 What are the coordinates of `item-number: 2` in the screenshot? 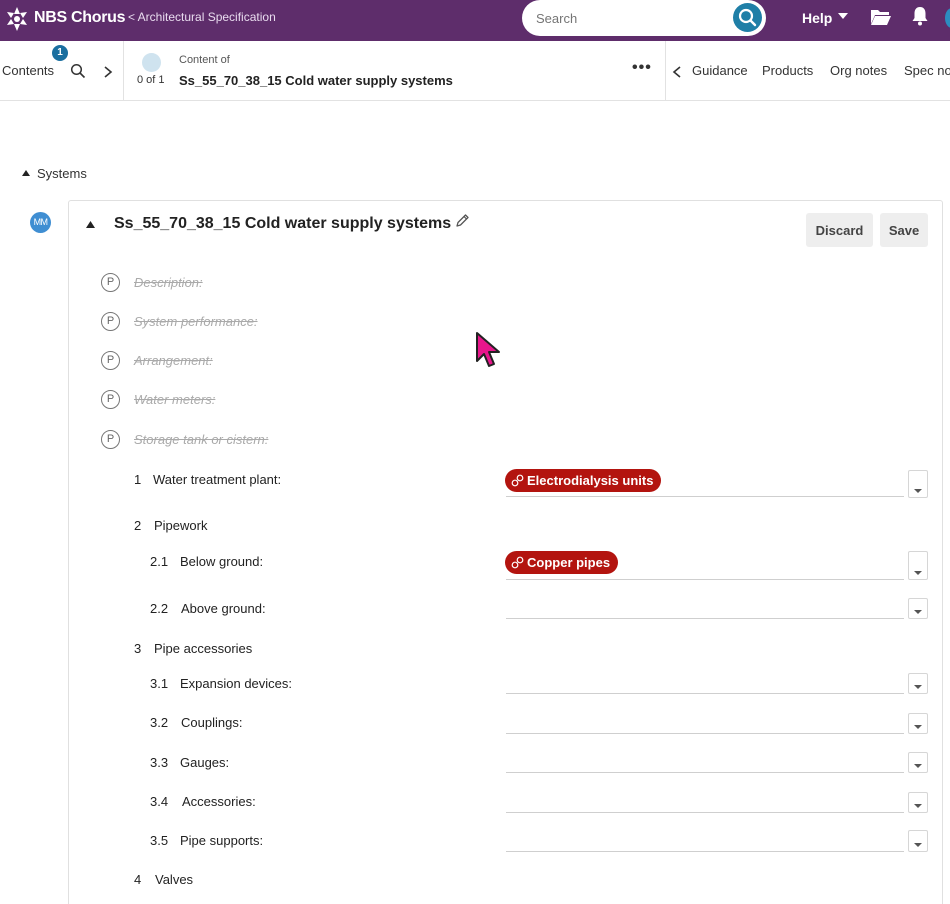 It's located at (138, 525).